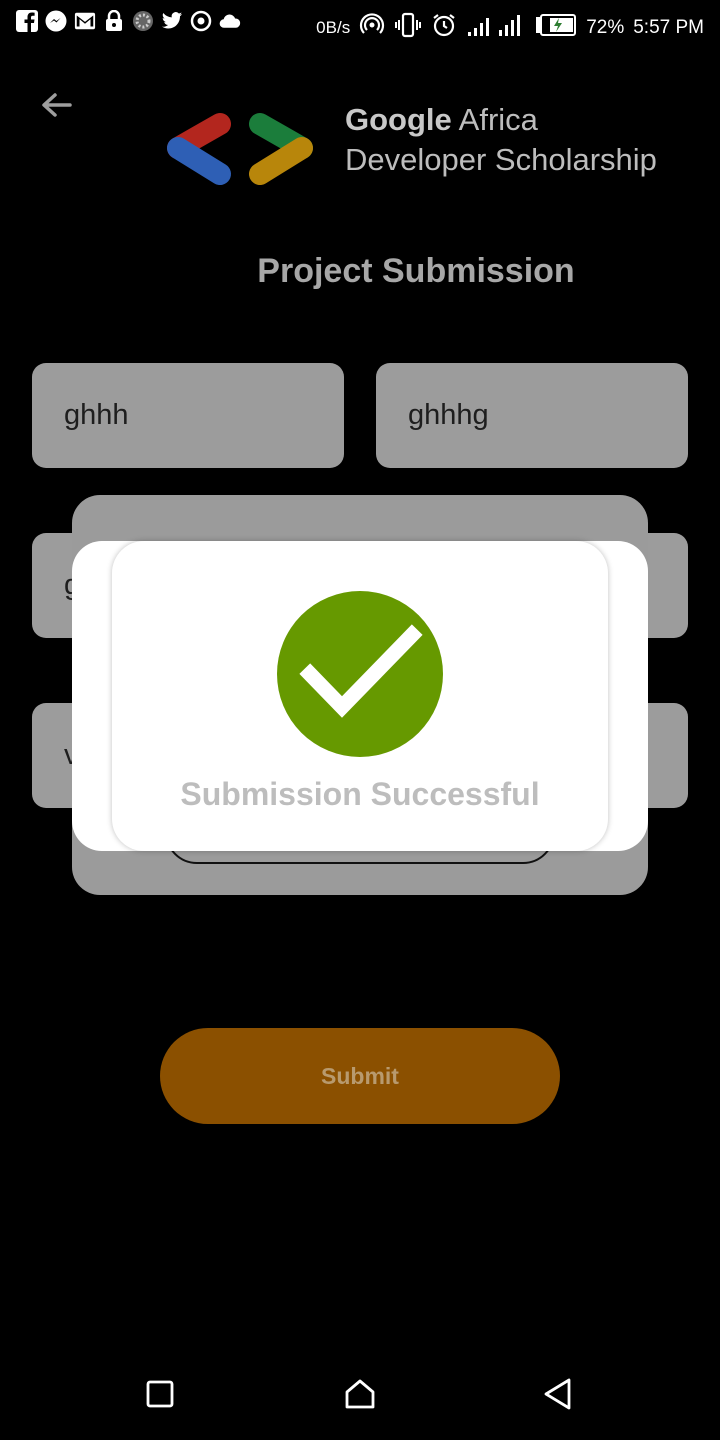  I want to click on first-name-value: ghhh, so click(96, 415).